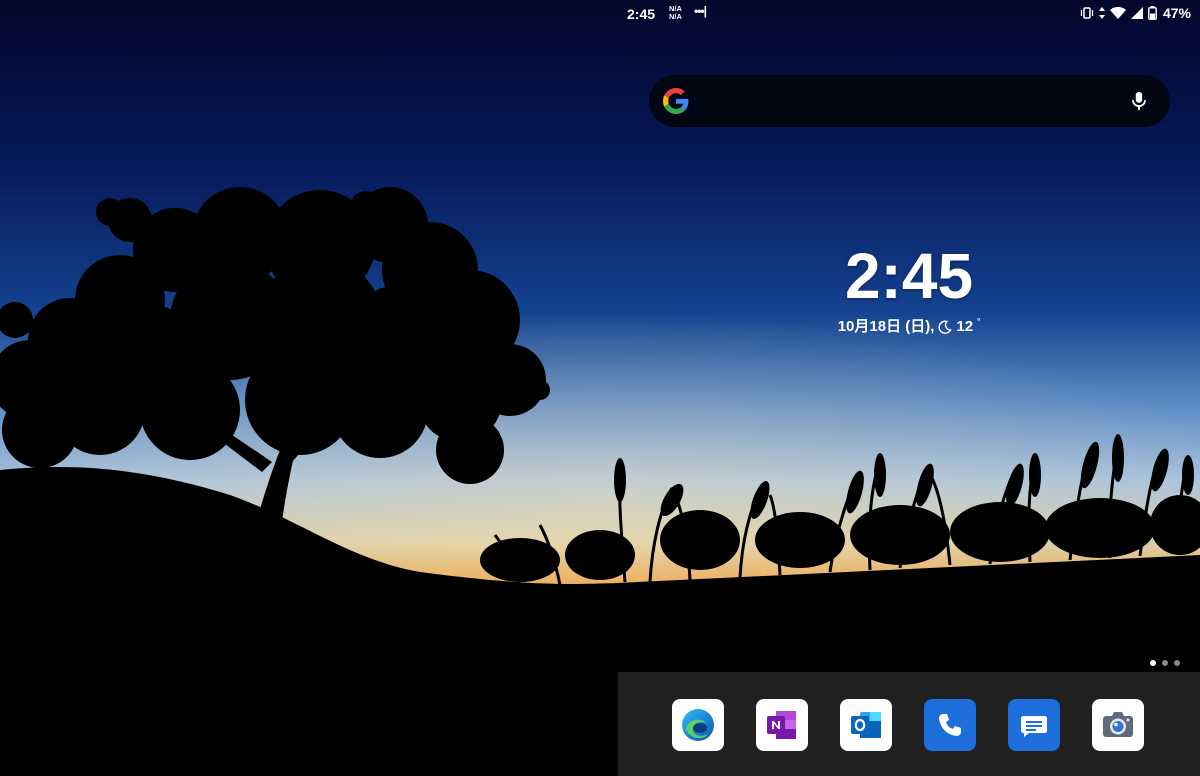  I want to click on vibrate-icon, so click(1087, 13).